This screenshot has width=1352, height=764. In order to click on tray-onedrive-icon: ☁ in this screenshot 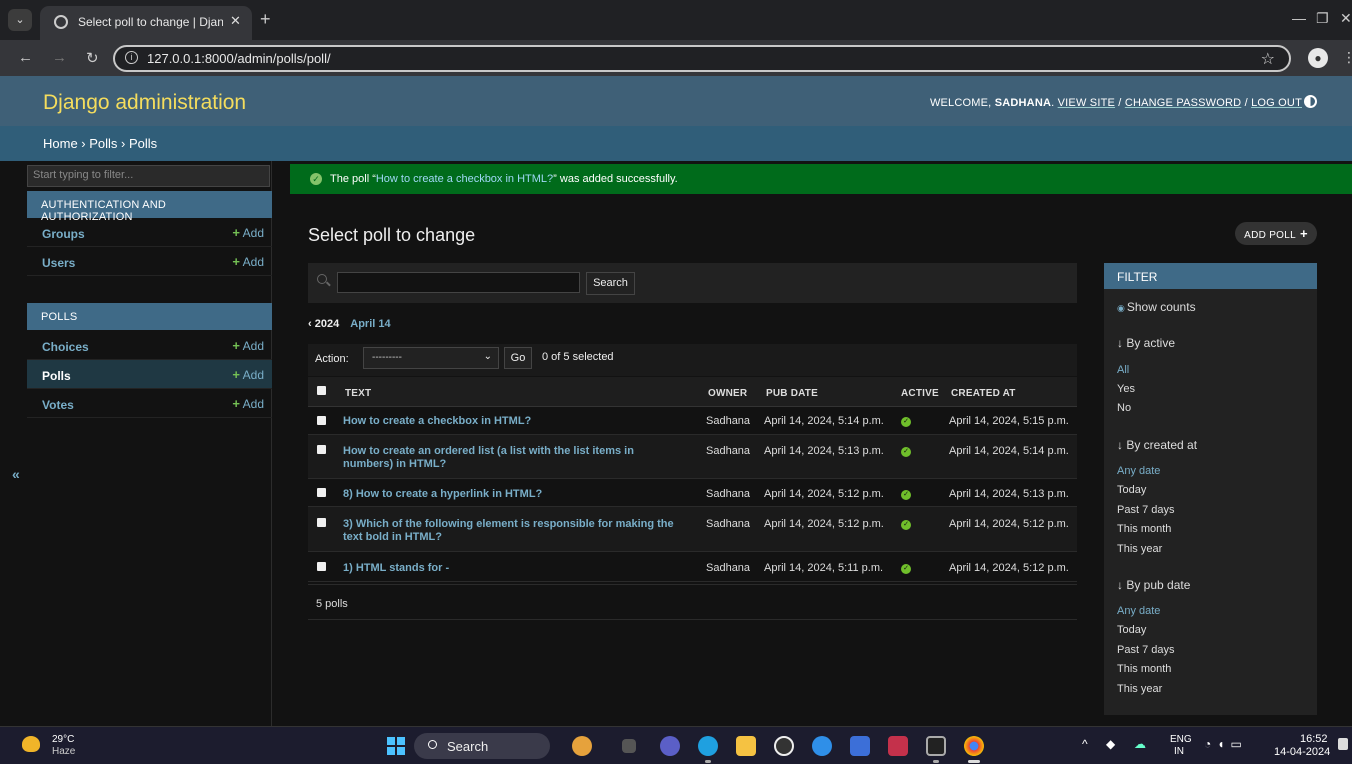, I will do `click(1140, 744)`.